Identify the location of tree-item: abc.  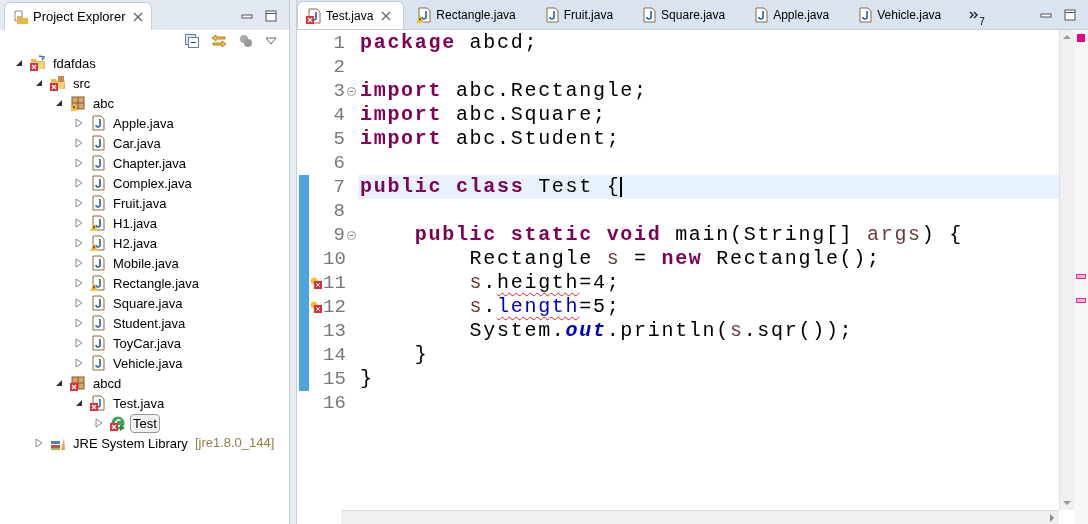
(103, 103).